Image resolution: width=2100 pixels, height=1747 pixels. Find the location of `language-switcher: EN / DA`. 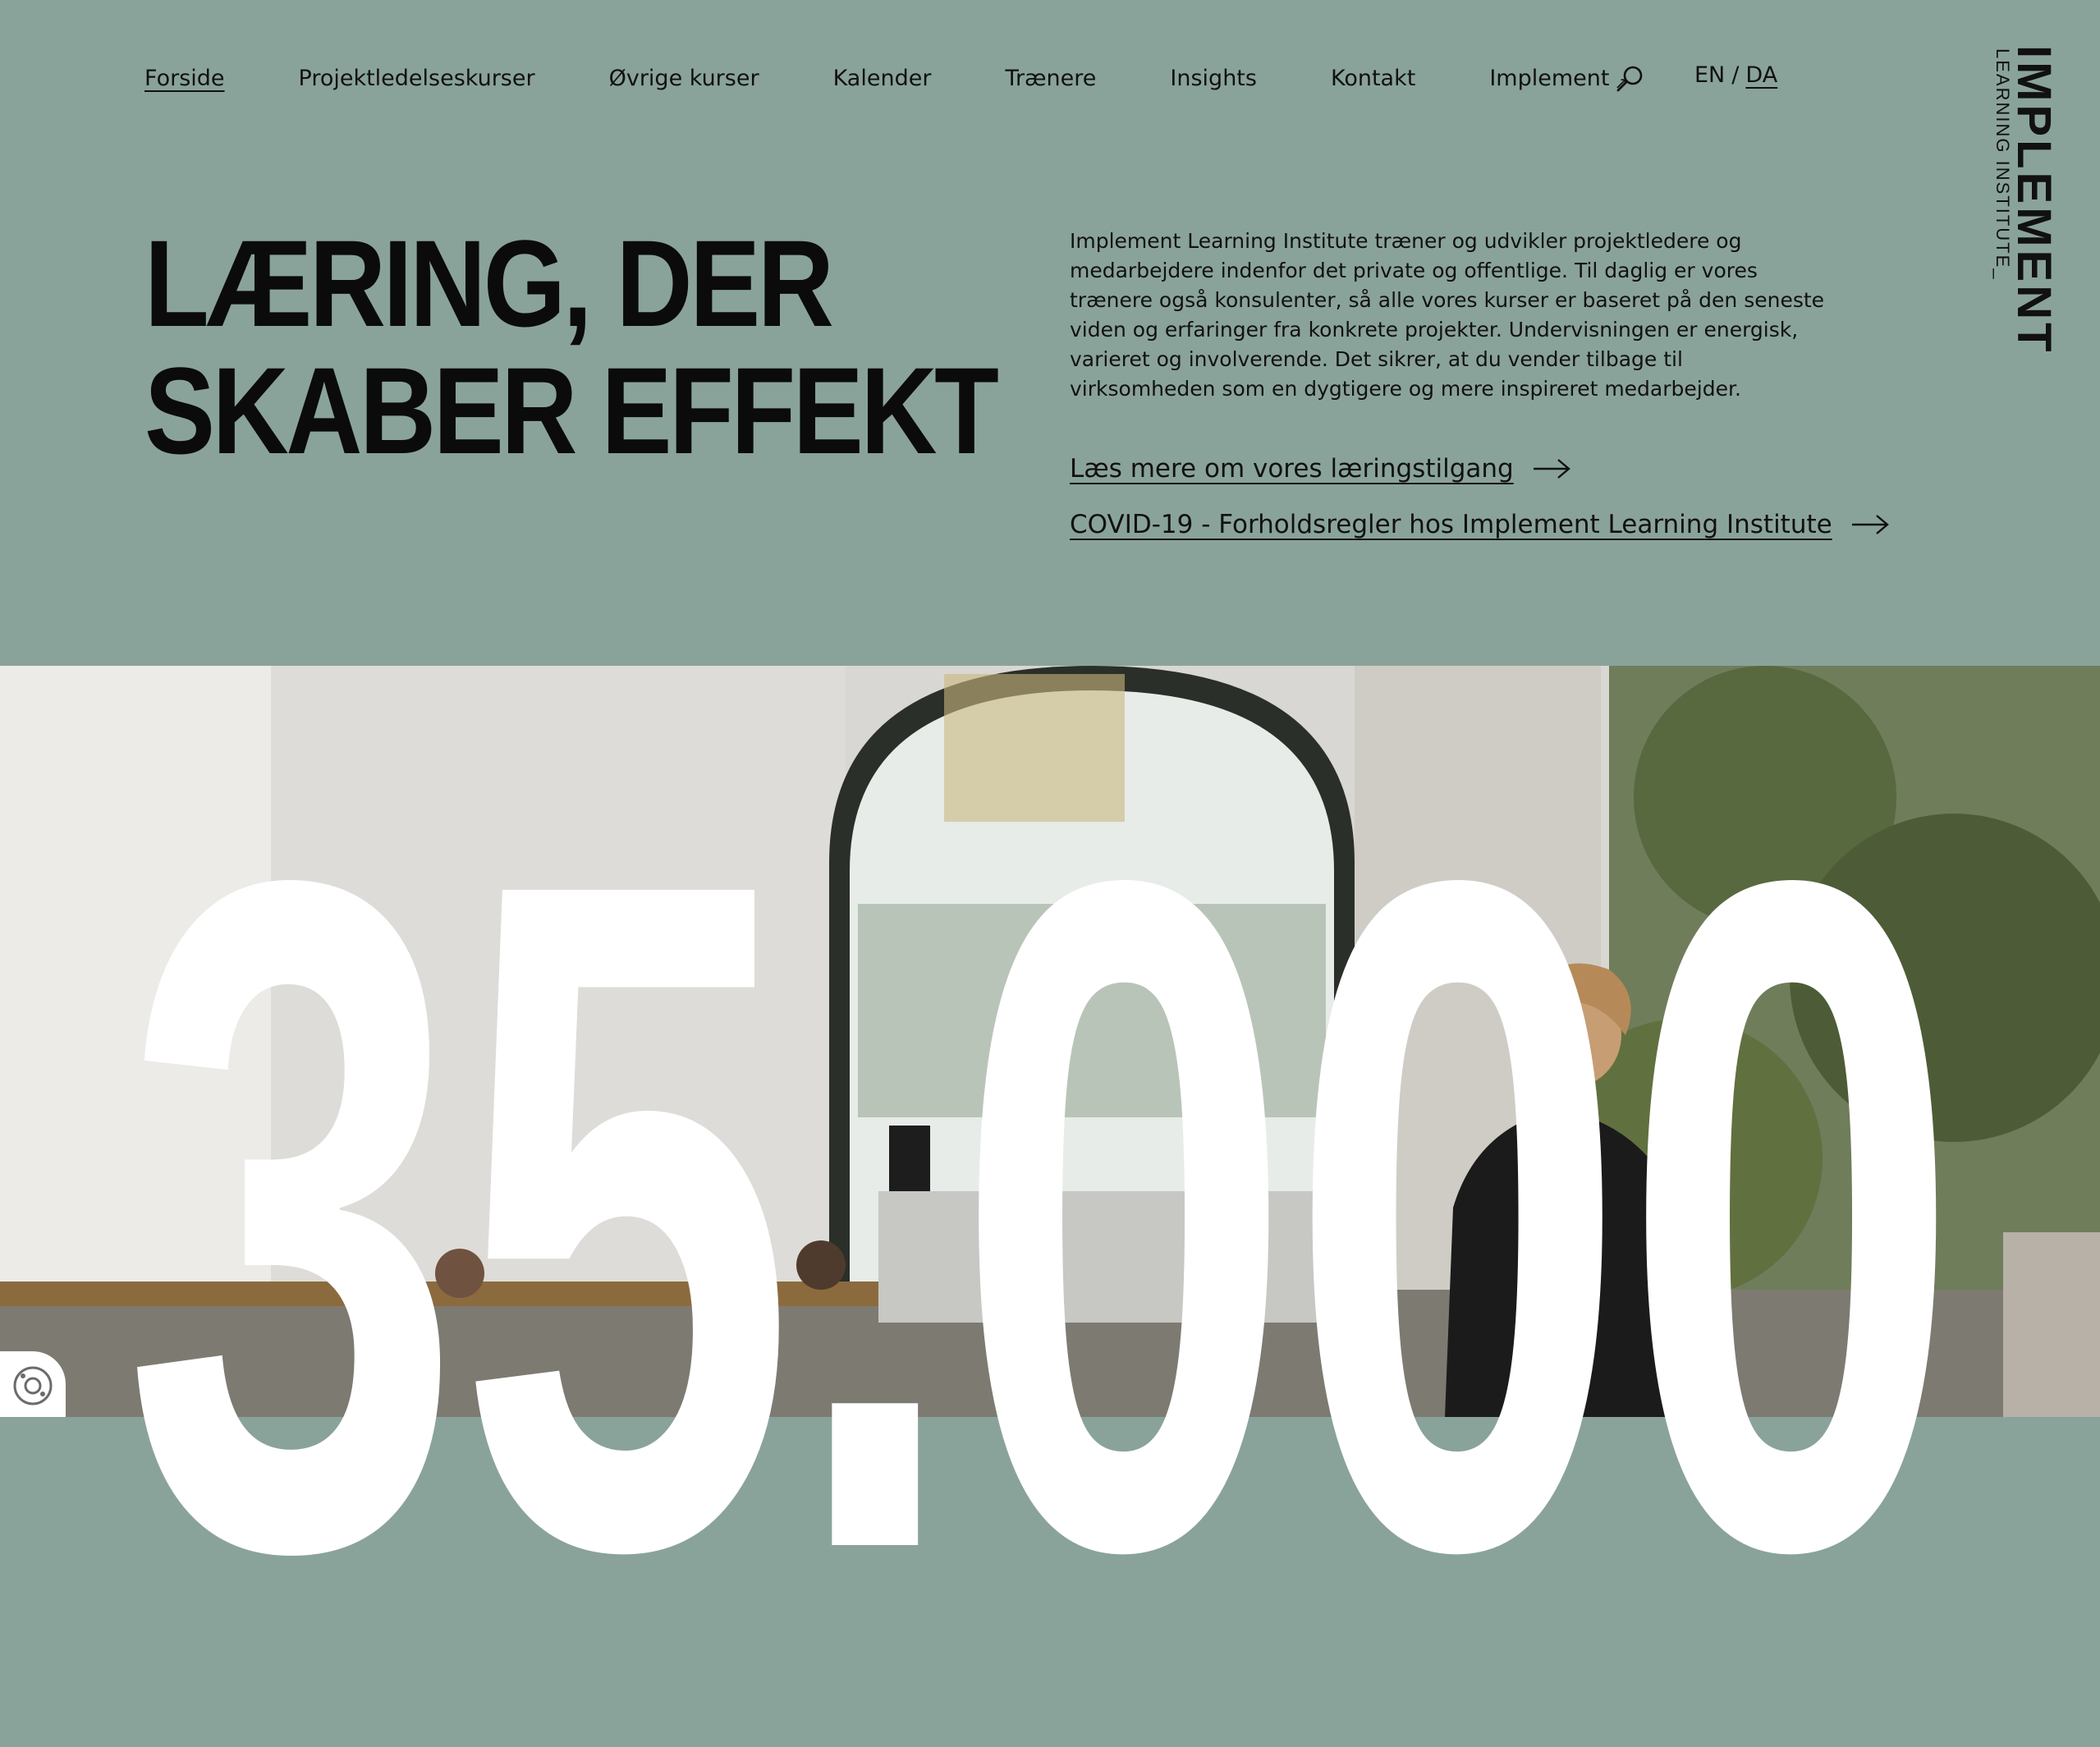

language-switcher: EN / DA is located at coordinates (1735, 75).